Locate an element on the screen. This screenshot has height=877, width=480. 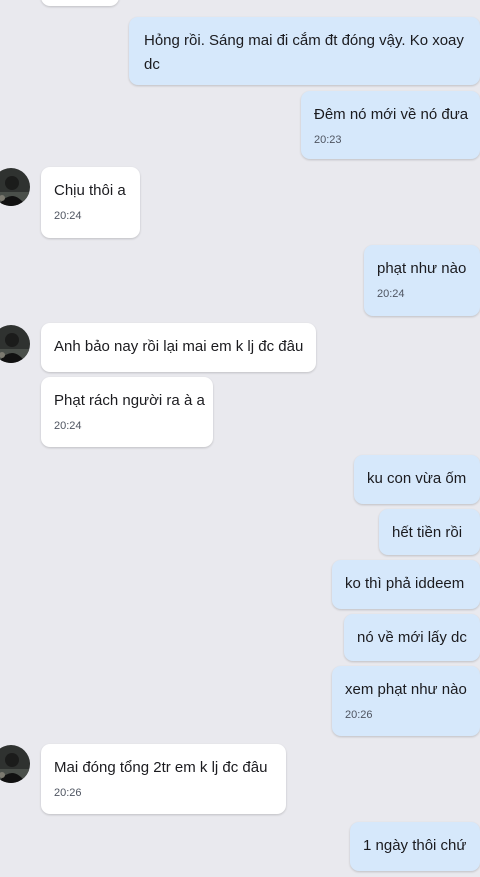
message-bubble-incoming is located at coordinates (80, 3).